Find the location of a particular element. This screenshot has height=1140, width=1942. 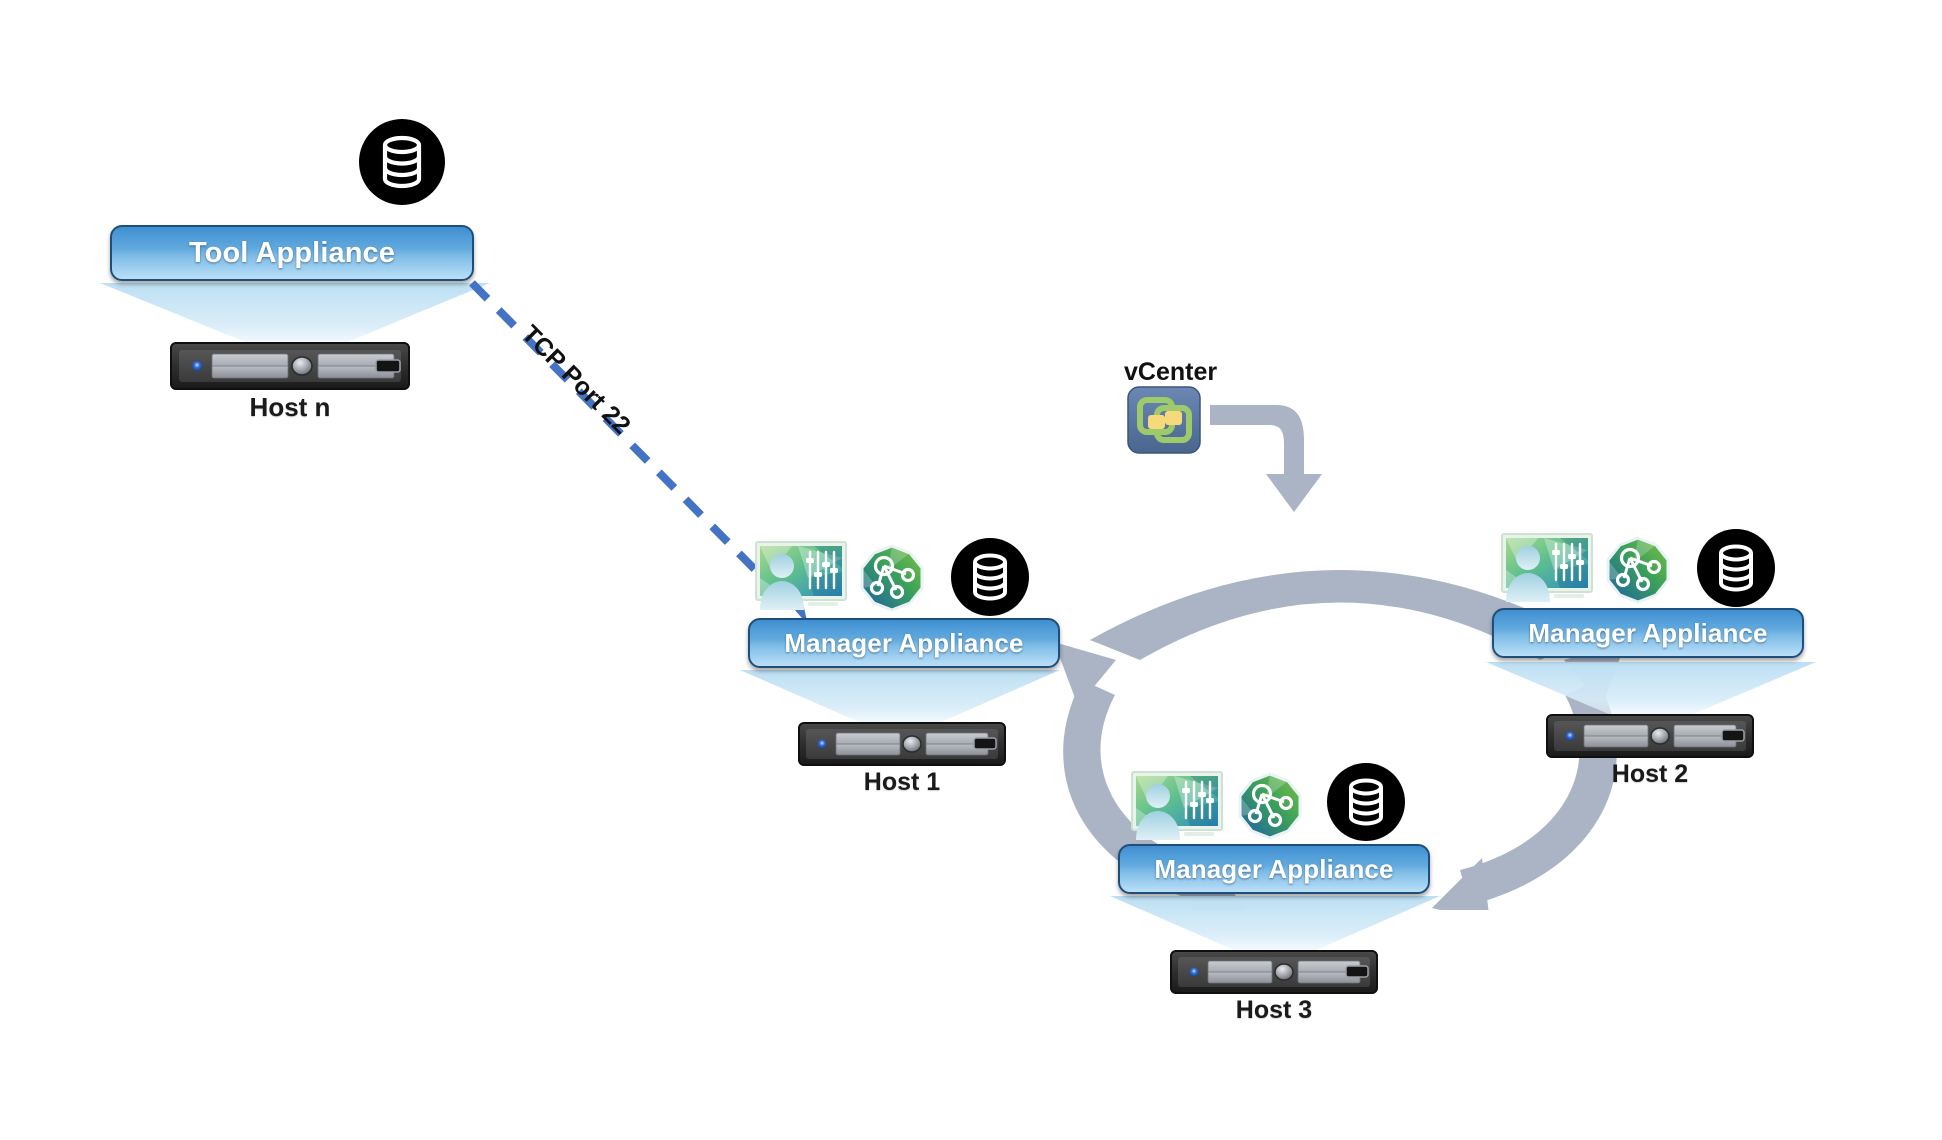

vcenter-label: vCenter is located at coordinates (1171, 372).